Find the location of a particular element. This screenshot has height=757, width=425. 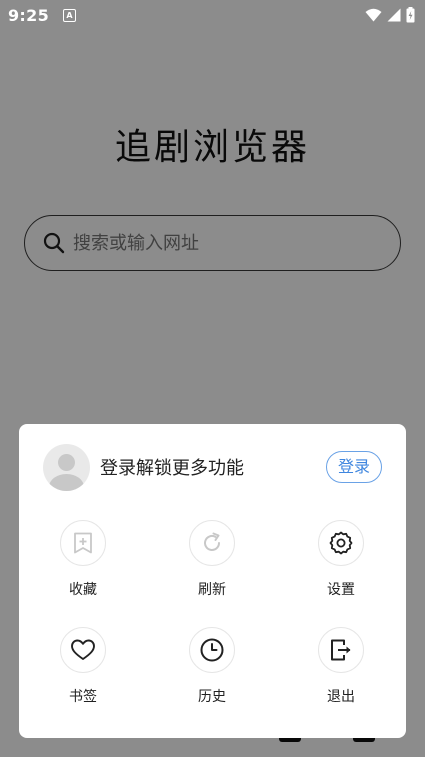

bookmark-add-icon is located at coordinates (83, 543).